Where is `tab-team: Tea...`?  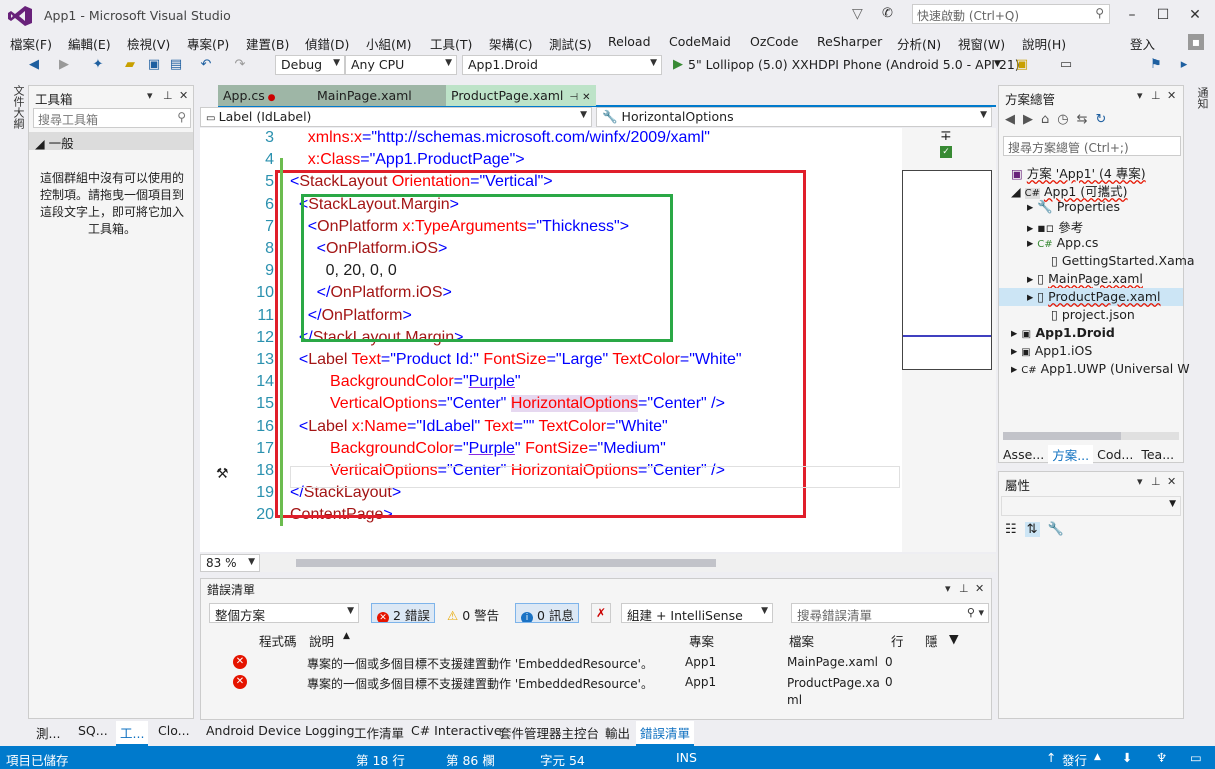 tab-team: Tea... is located at coordinates (1157, 454).